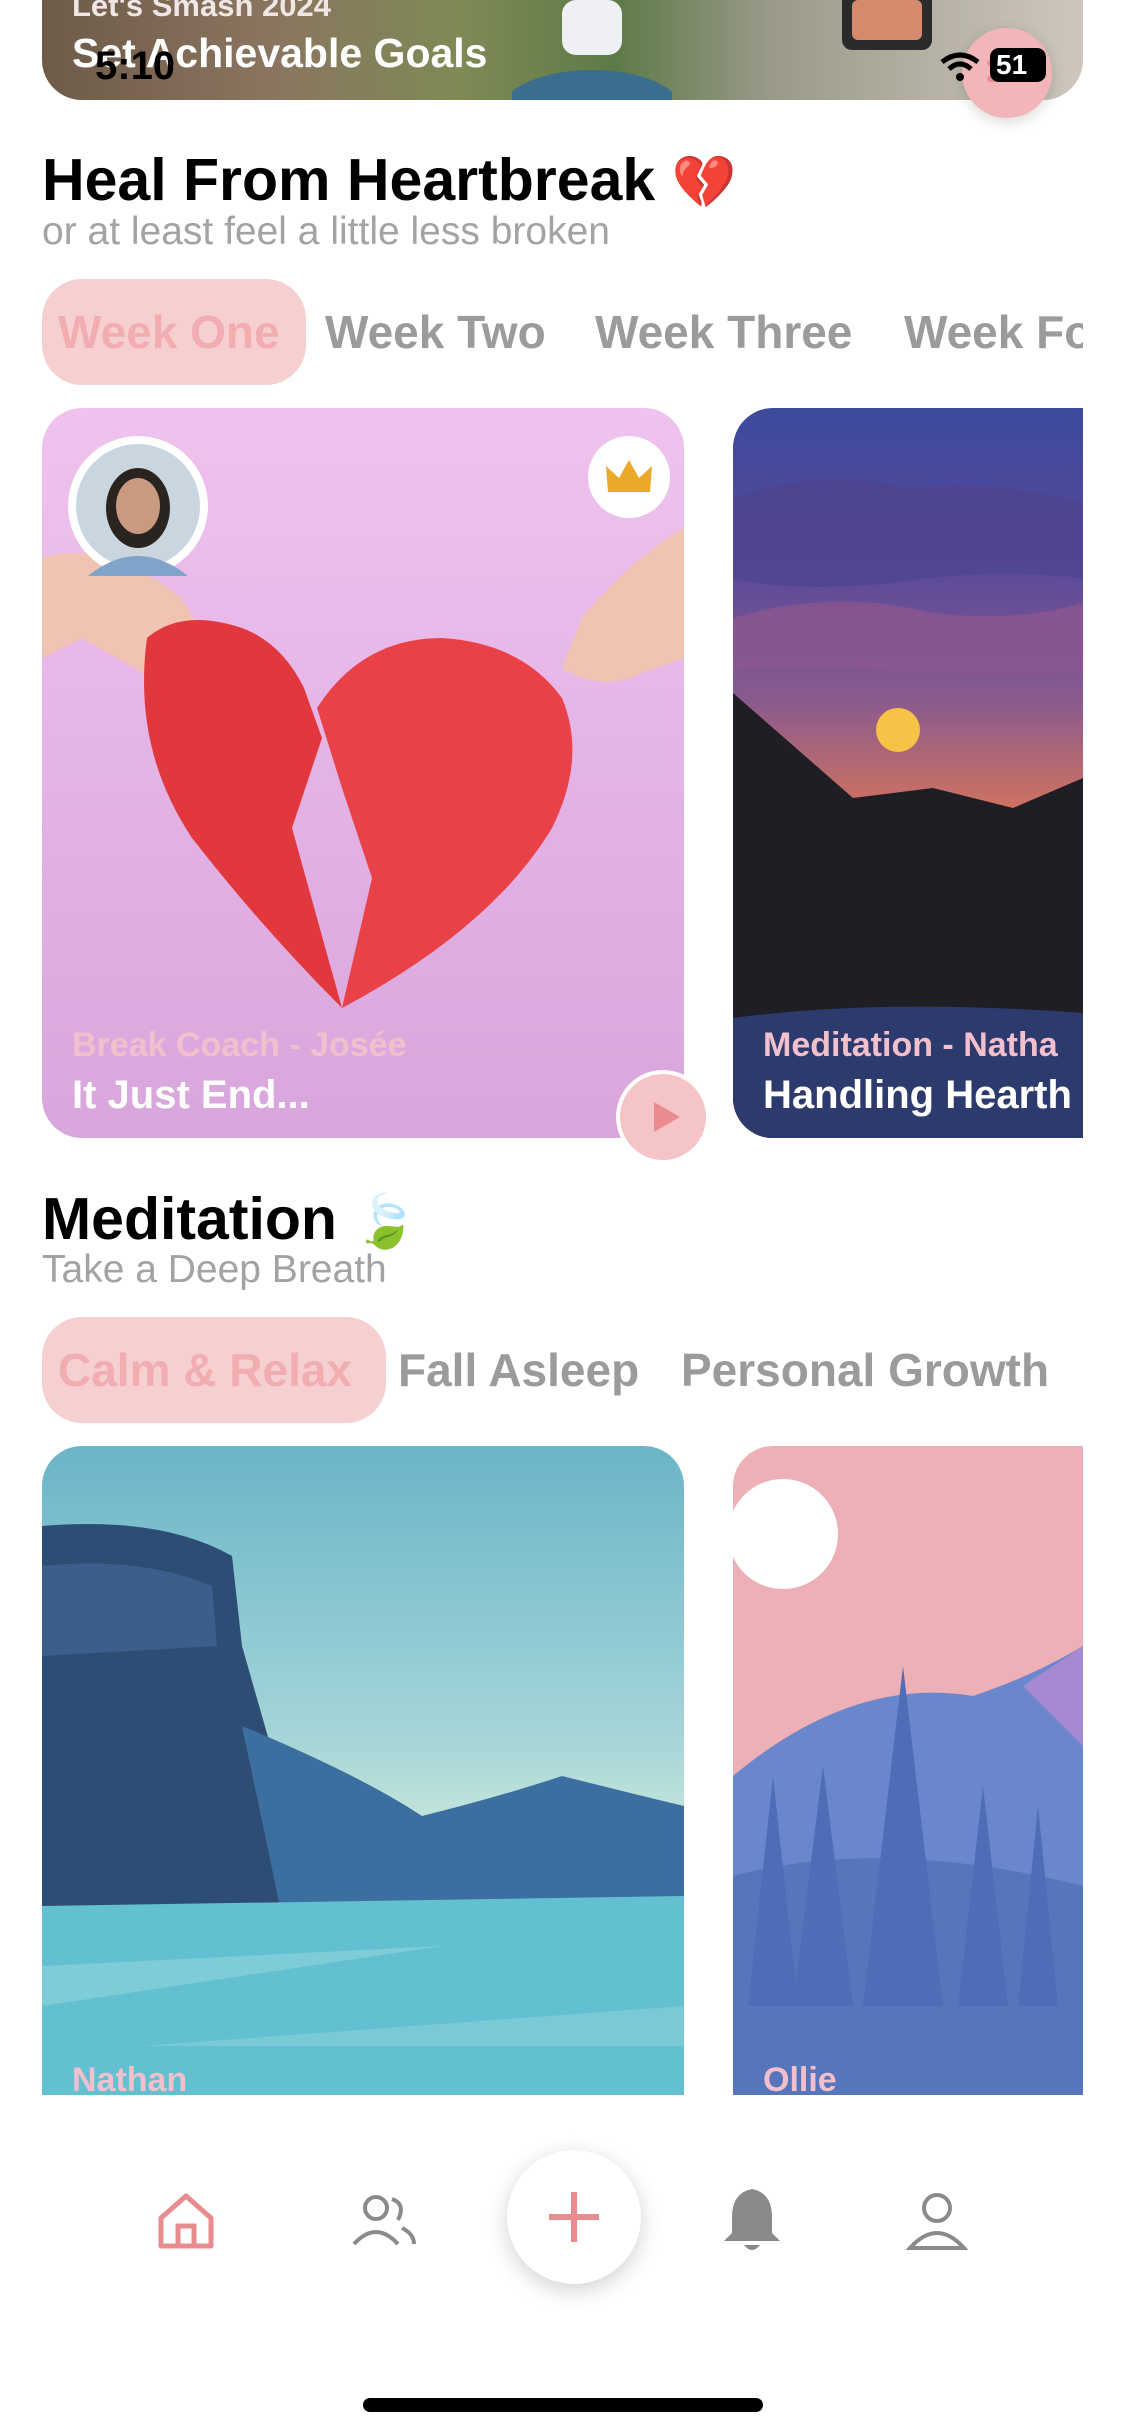 The height and width of the screenshot is (2436, 1125). I want to click on tab-week-four: Week Fo, so click(993, 332).